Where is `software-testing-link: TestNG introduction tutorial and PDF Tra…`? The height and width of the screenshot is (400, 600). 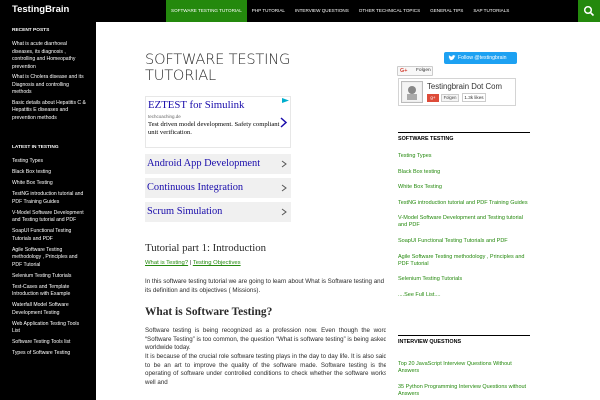
software-testing-link: TestNG introduction tutorial and PDF Tra… is located at coordinates (464, 203).